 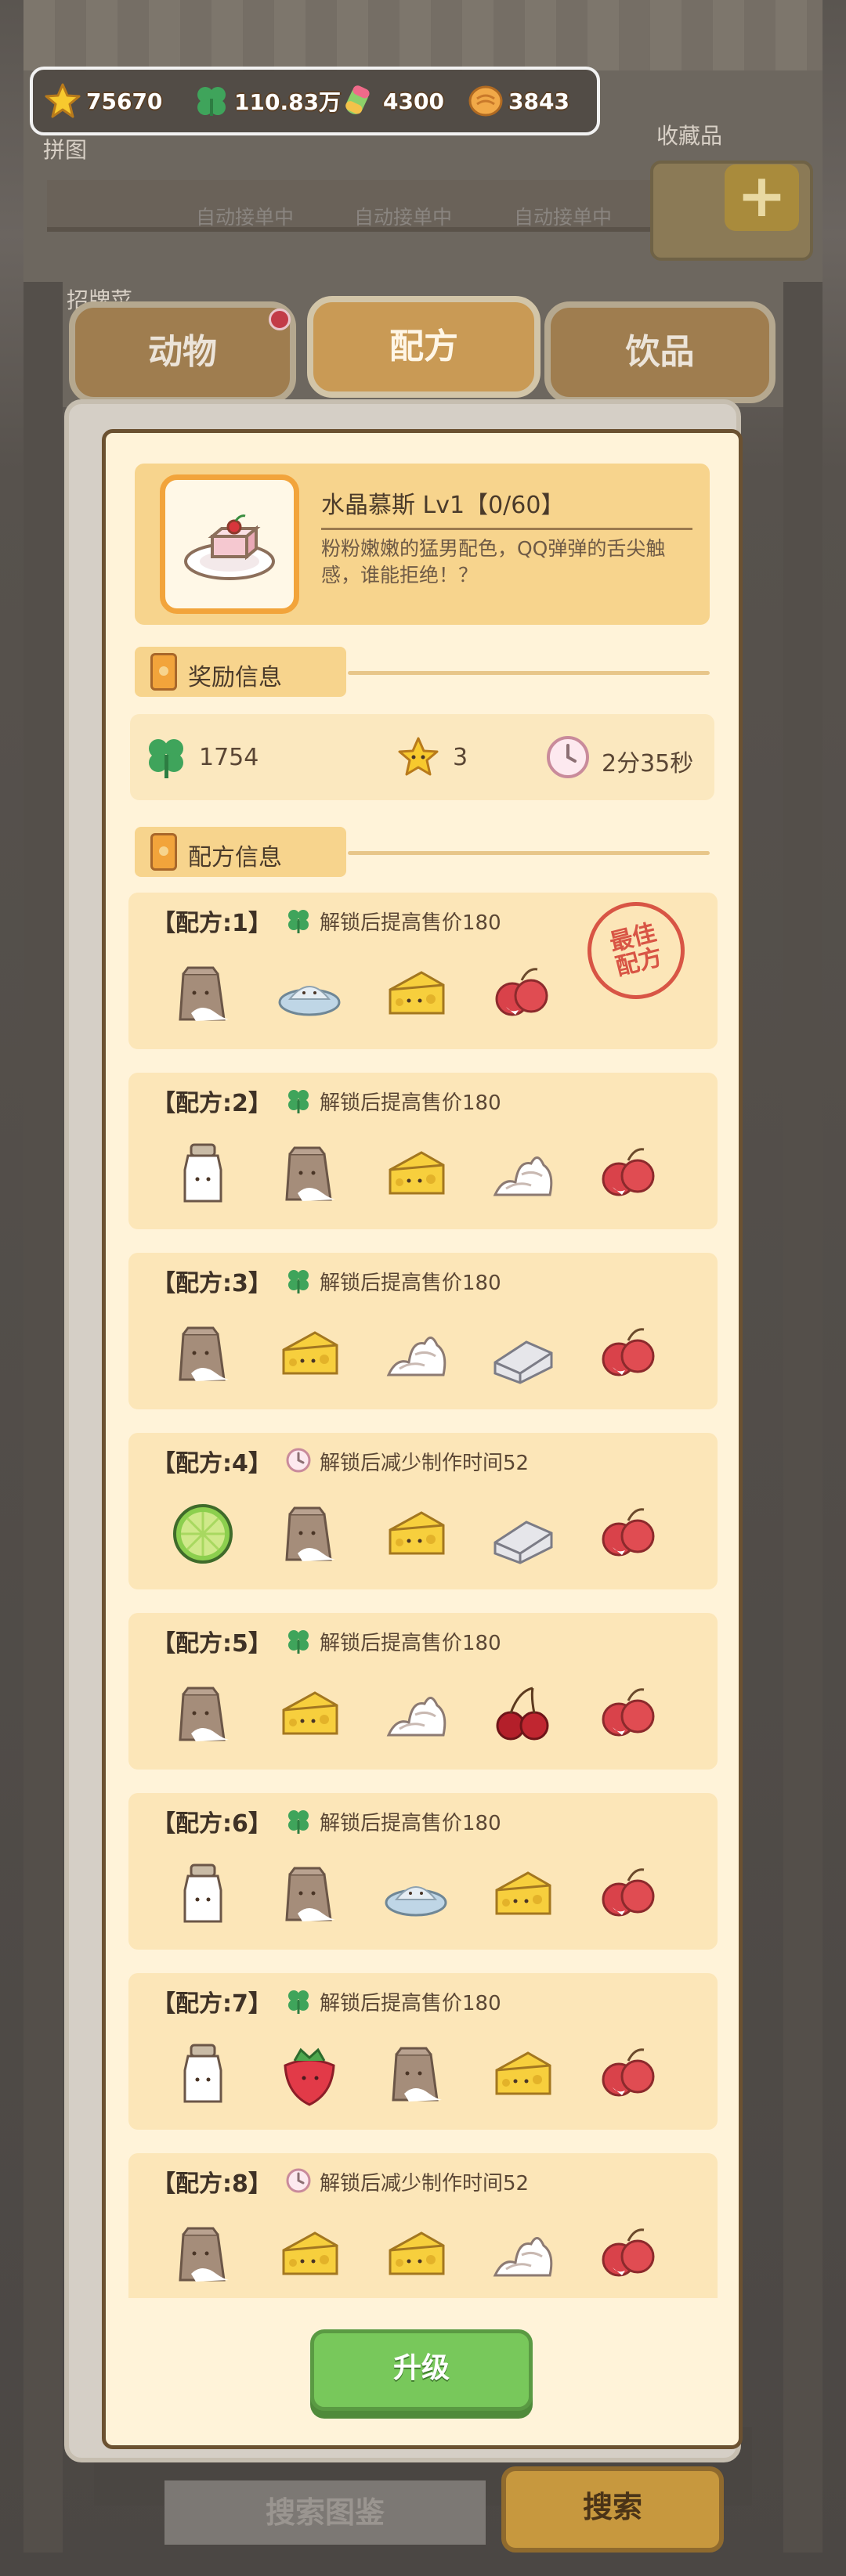 I want to click on recipe-card-8: 【配方:8】 解锁后减少制作时间52, so click(x=423, y=2225).